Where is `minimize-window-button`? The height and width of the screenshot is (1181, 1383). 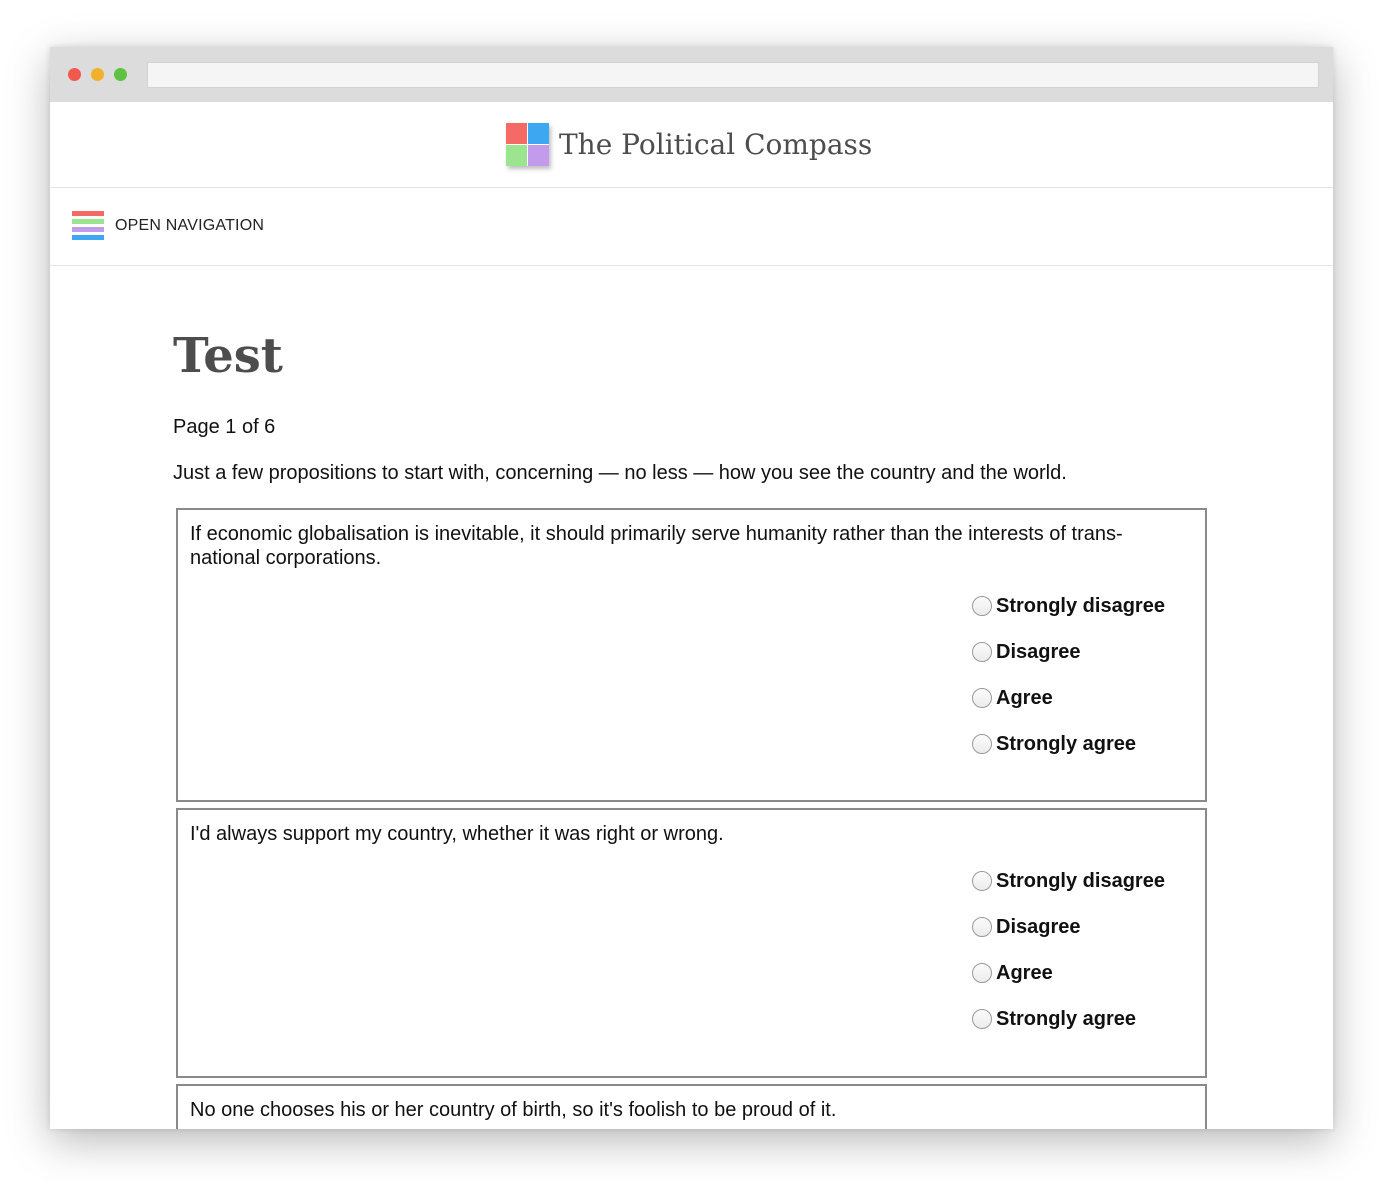 minimize-window-button is located at coordinates (97, 74).